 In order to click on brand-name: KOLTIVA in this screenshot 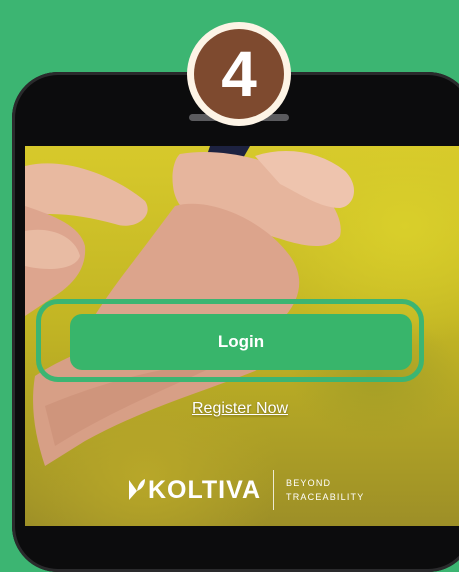, I will do `click(205, 489)`.